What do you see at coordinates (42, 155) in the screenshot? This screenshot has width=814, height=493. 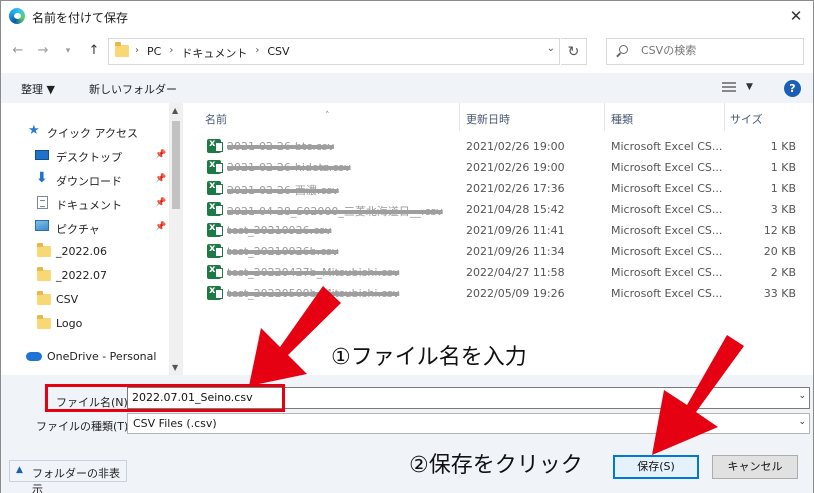 I see `desktop-icon` at bounding box center [42, 155].